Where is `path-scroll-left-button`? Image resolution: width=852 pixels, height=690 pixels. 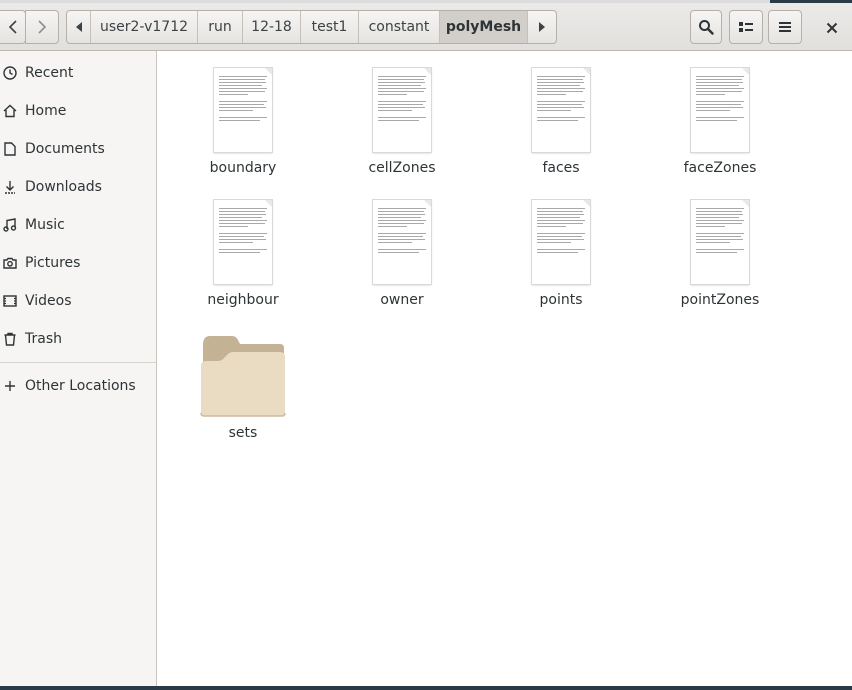
path-scroll-left-button is located at coordinates (79, 27).